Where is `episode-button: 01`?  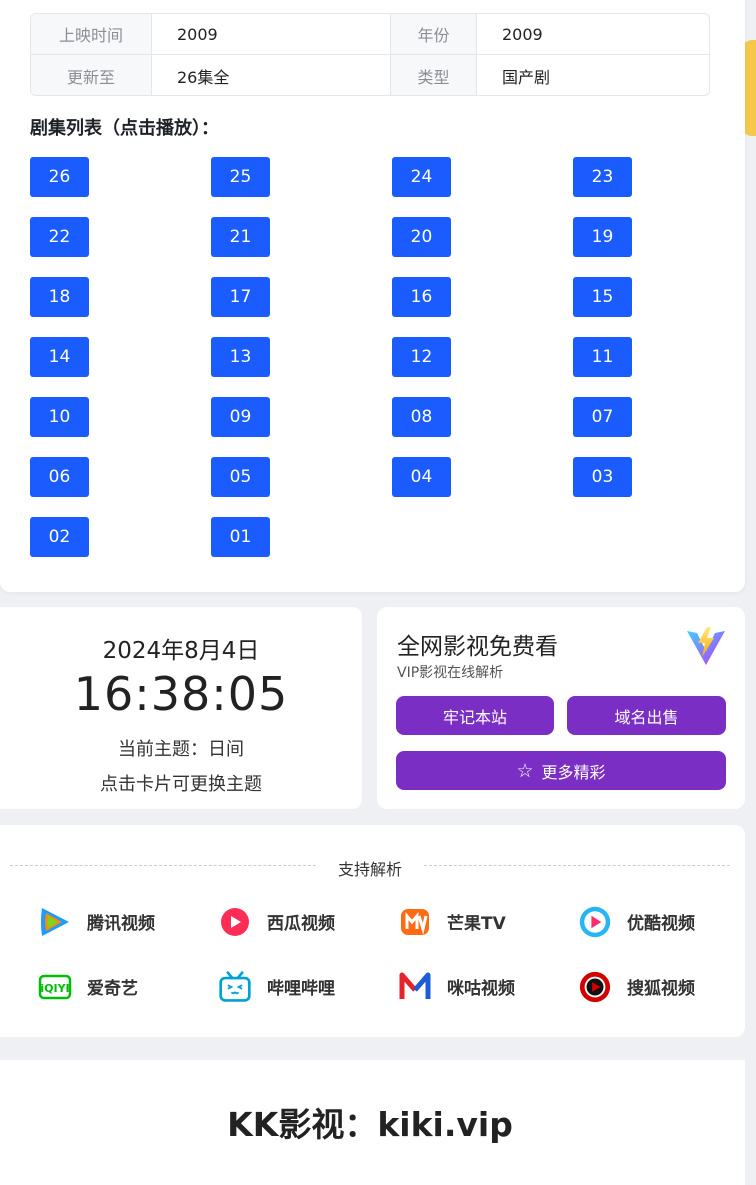
episode-button: 01 is located at coordinates (240, 537).